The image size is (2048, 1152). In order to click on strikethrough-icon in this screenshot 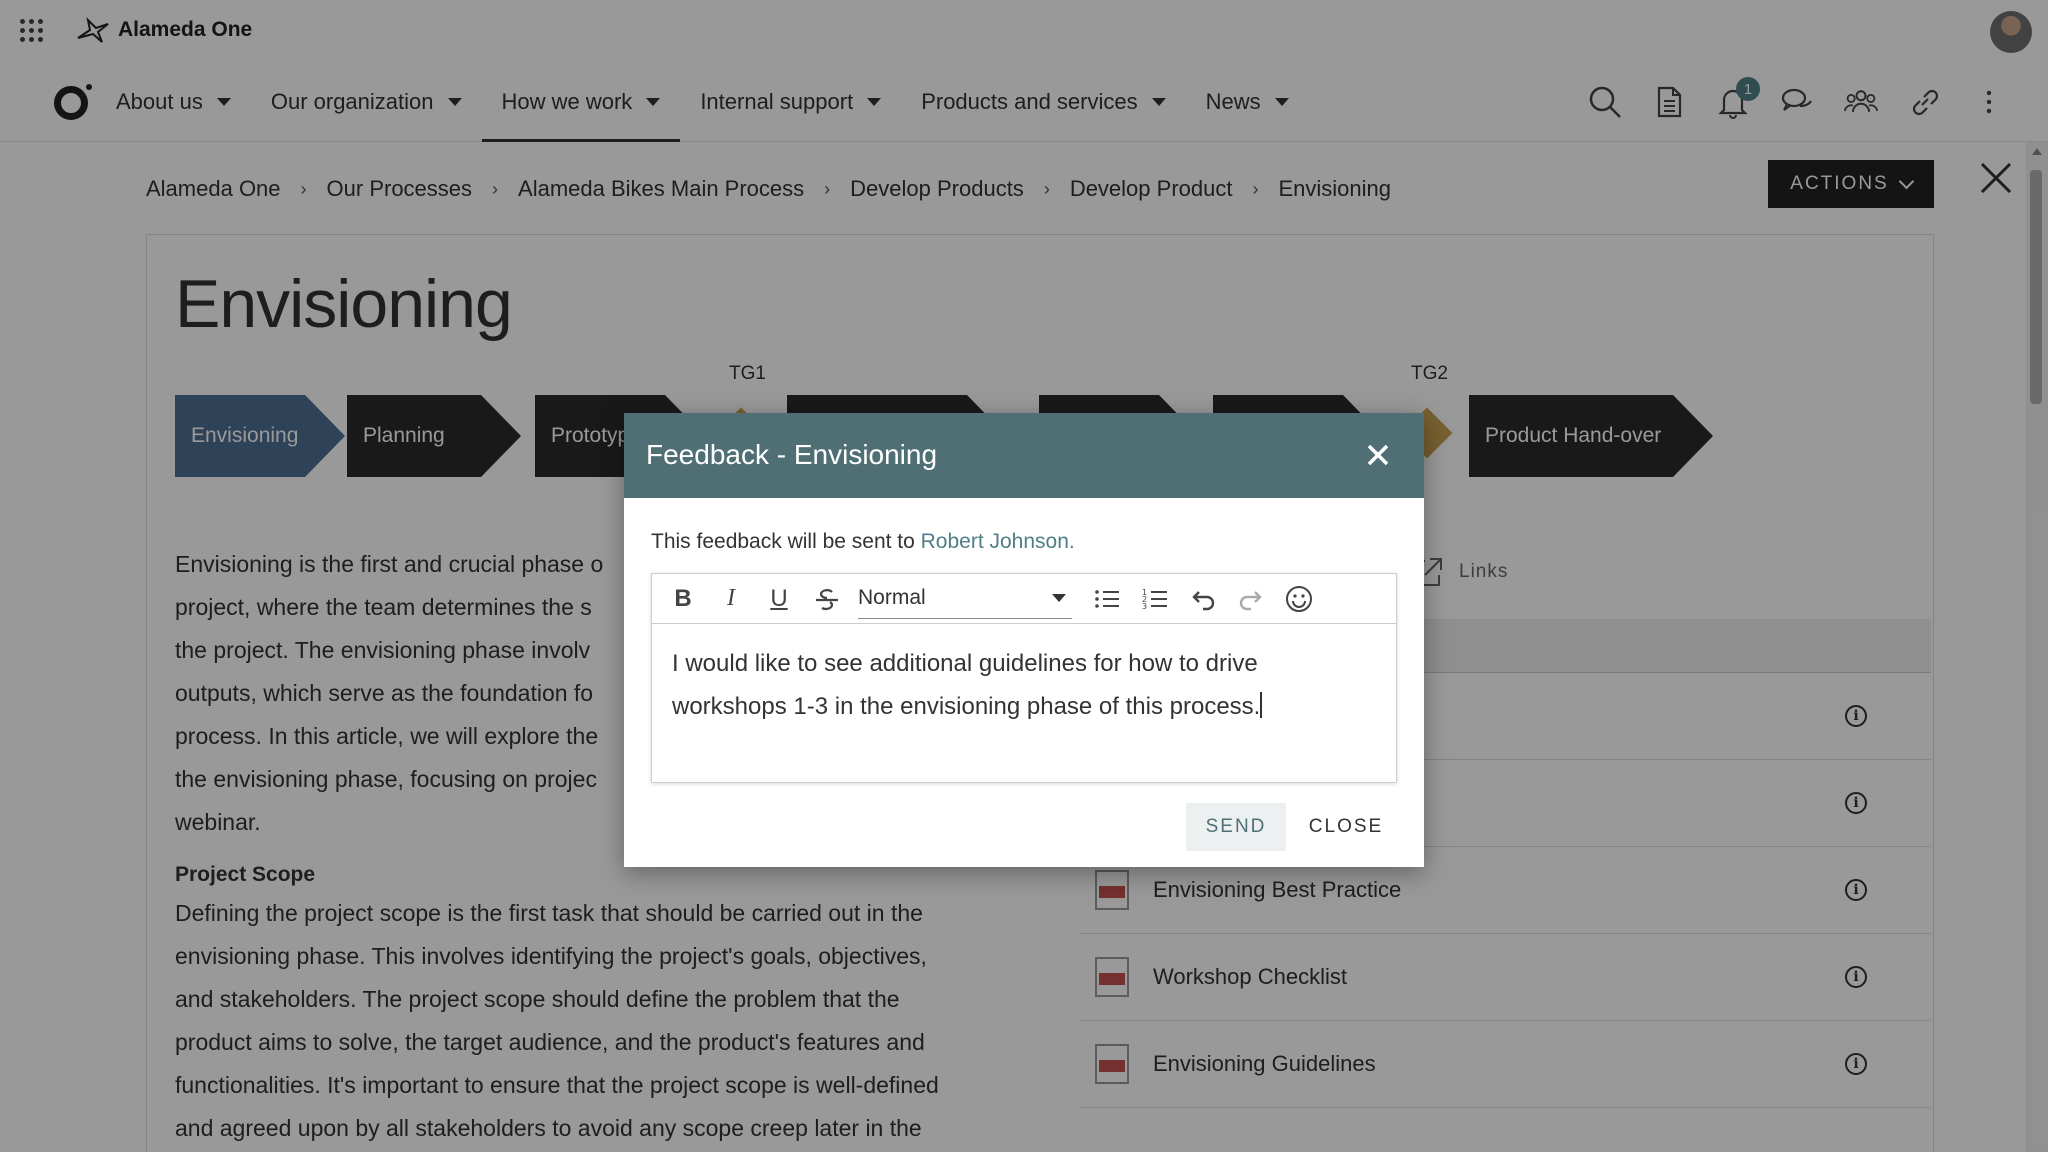, I will do `click(827, 599)`.